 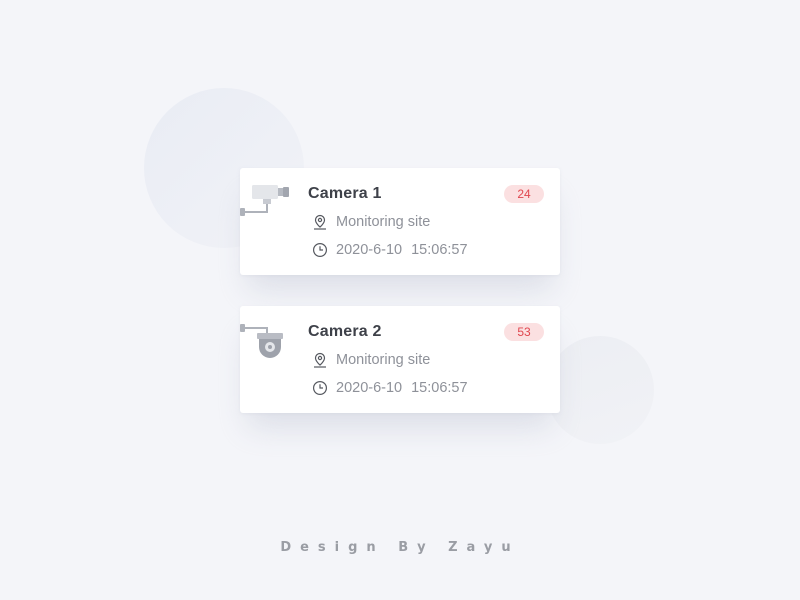 What do you see at coordinates (345, 331) in the screenshot?
I see `camera-name: Camera 2` at bounding box center [345, 331].